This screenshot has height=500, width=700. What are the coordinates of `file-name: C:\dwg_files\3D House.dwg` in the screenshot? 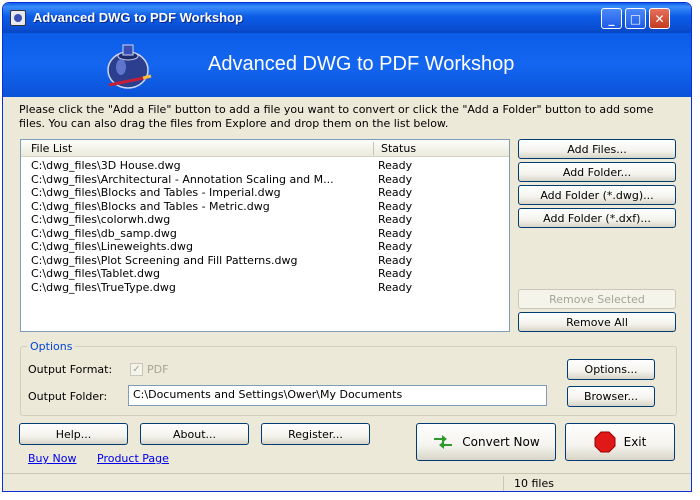 It's located at (106, 165).